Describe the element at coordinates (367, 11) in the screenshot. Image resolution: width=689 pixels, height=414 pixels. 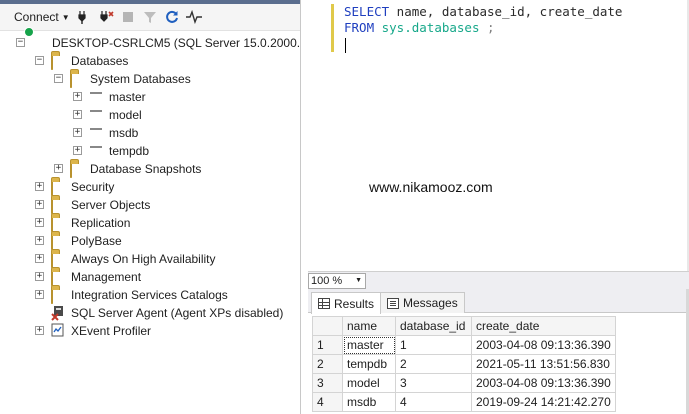
I see `keyword-select: SELECT` at that location.